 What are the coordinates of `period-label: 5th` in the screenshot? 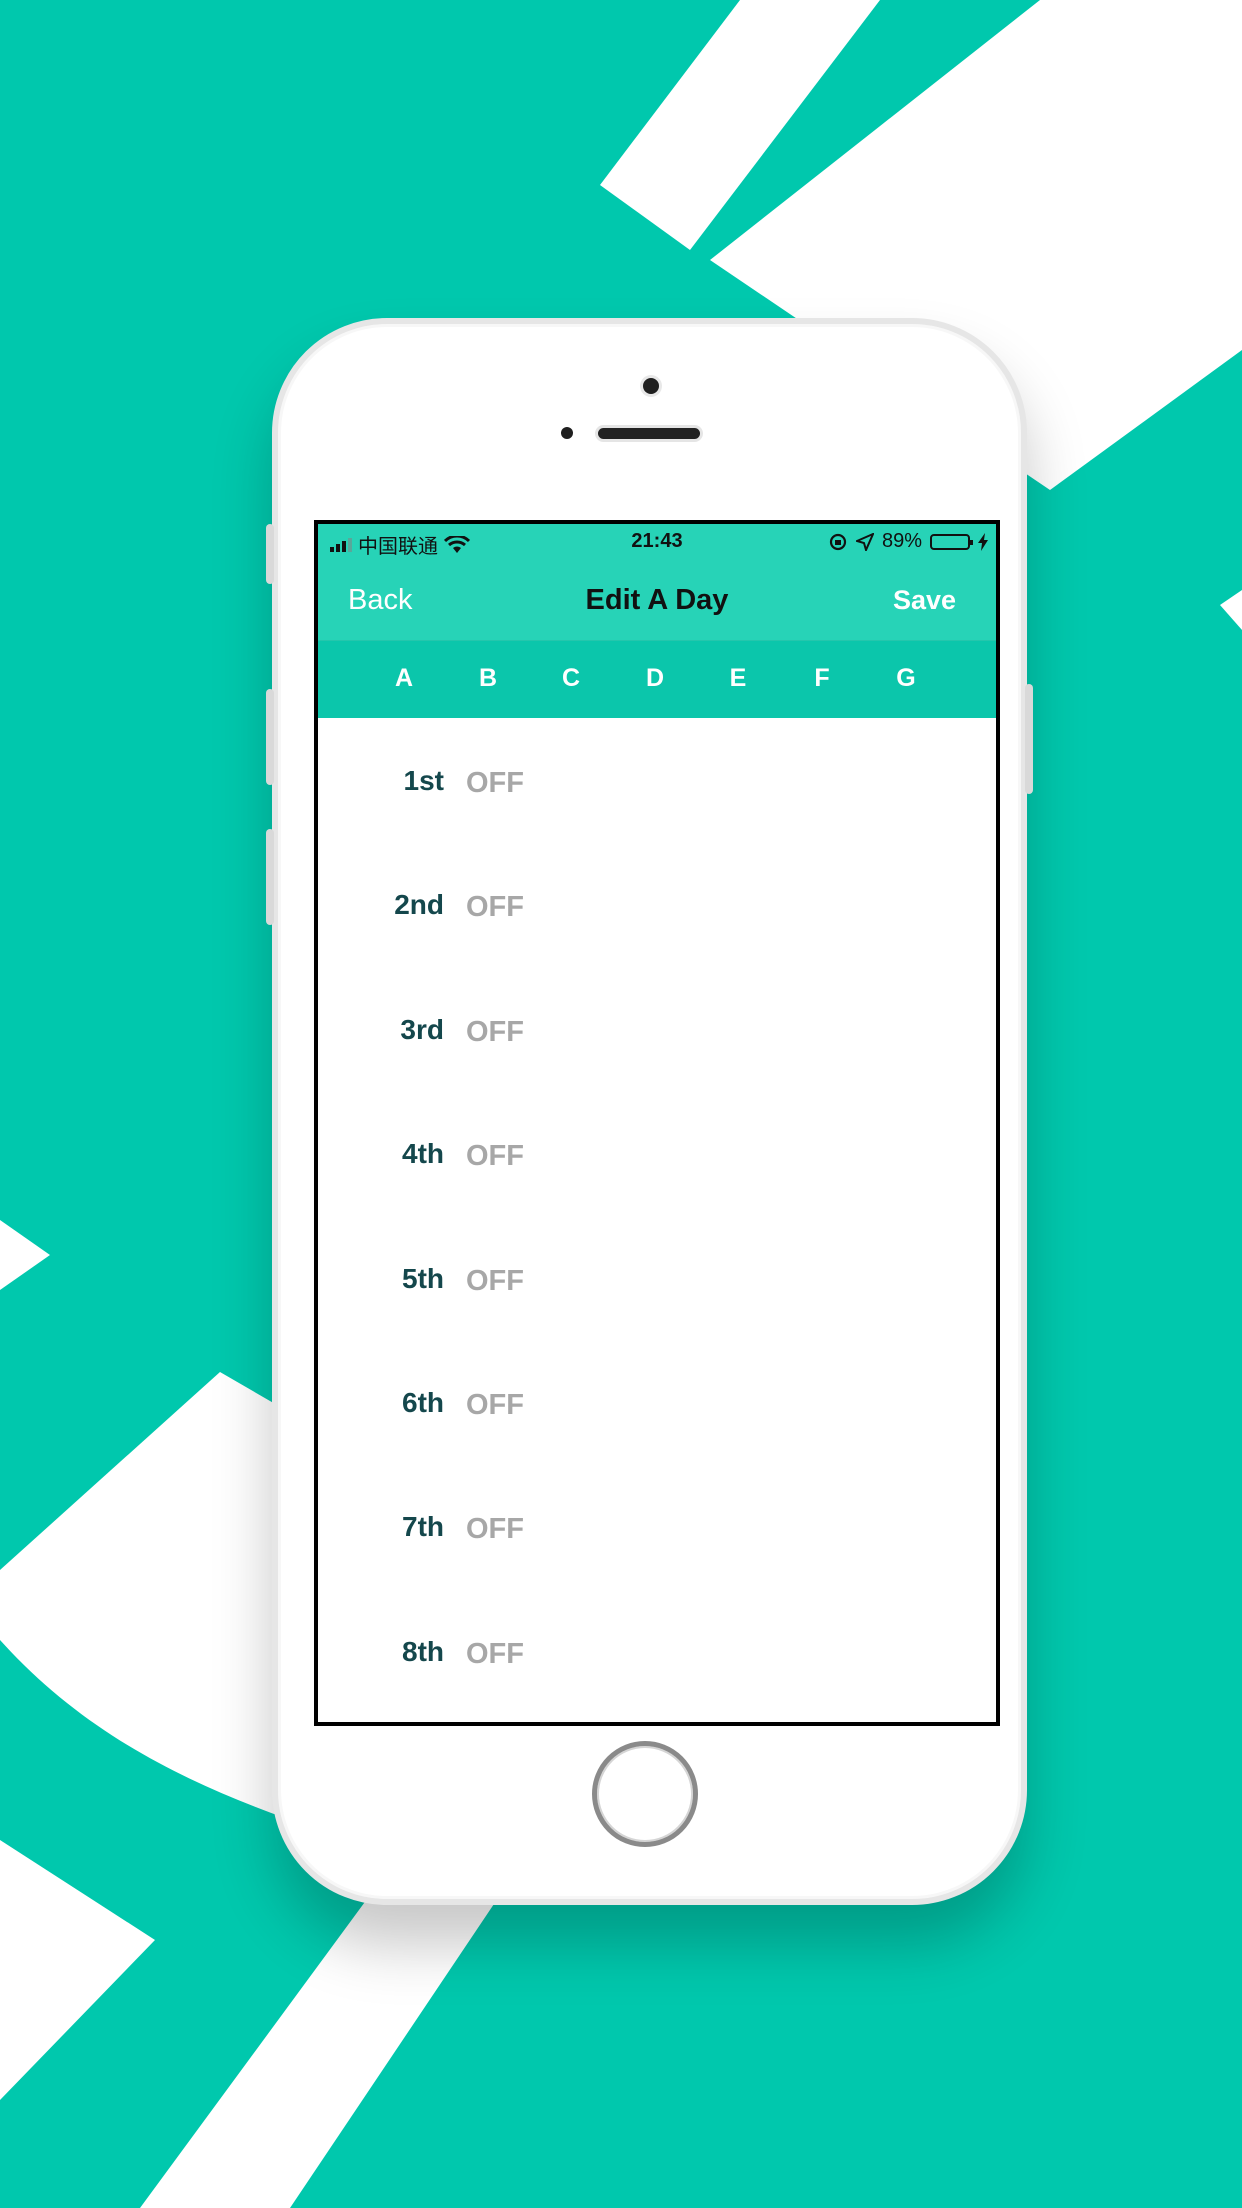 It's located at (423, 1278).